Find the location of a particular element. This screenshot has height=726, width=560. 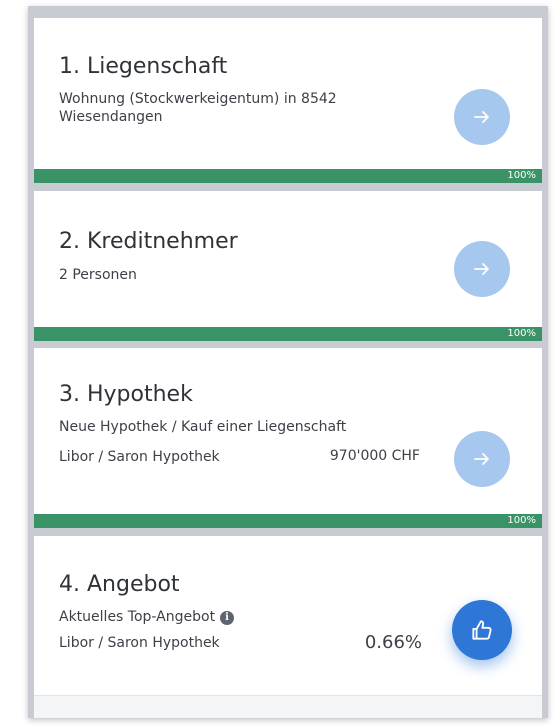

step-title: 3. Hypothek is located at coordinates (126, 394).